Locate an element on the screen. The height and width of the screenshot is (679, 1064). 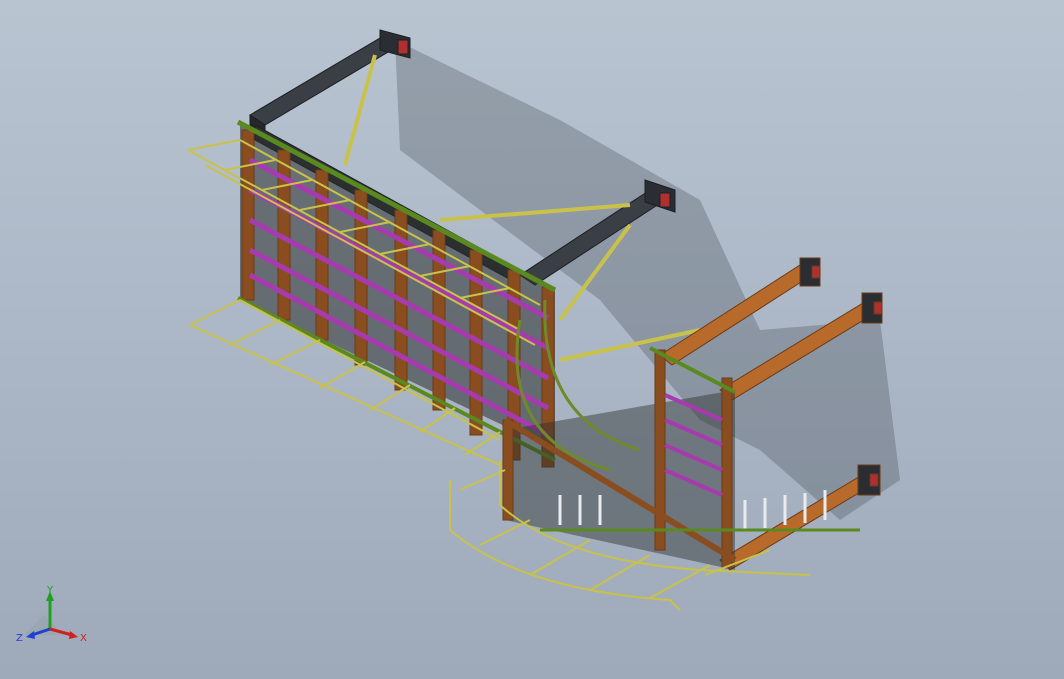
y-axis-label: Y is located at coordinates (50, 590).